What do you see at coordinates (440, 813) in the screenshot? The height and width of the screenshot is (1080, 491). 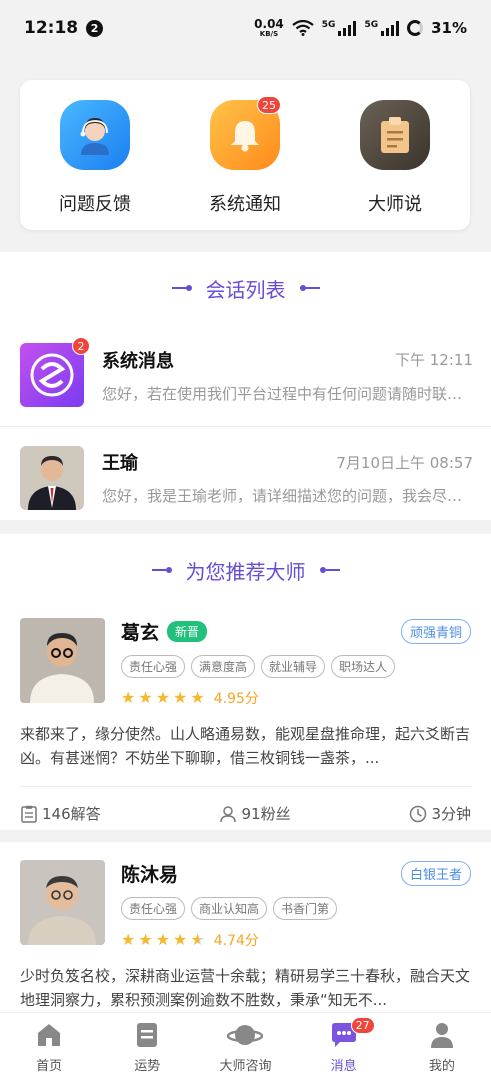 I see `response-time-stat: 3分钟` at bounding box center [440, 813].